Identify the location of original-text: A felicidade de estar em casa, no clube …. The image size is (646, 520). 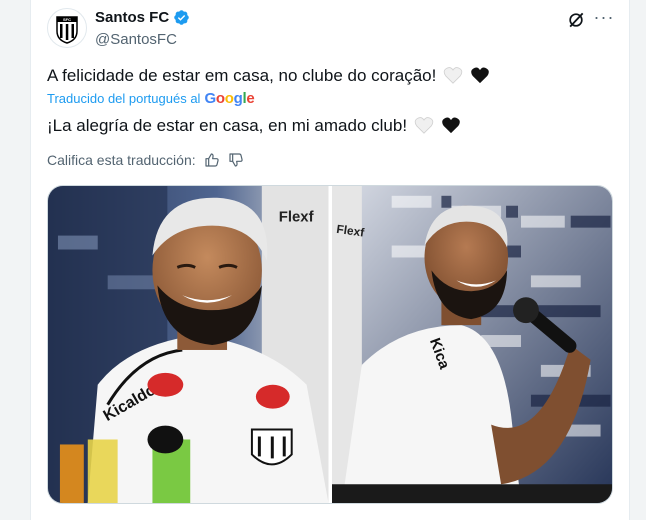
(268, 76).